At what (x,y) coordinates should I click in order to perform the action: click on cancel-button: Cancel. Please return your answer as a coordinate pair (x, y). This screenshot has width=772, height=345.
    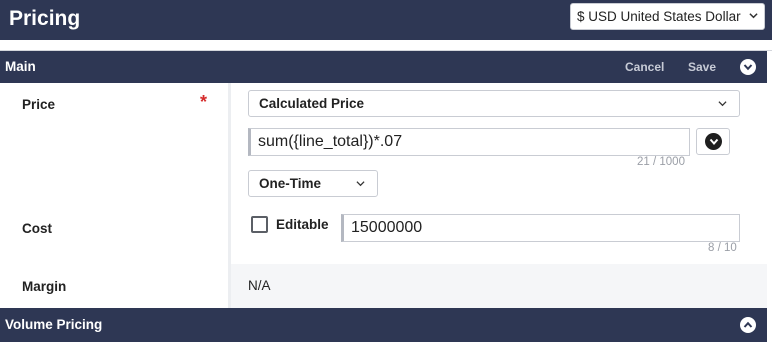
    Looking at the image, I should click on (644, 67).